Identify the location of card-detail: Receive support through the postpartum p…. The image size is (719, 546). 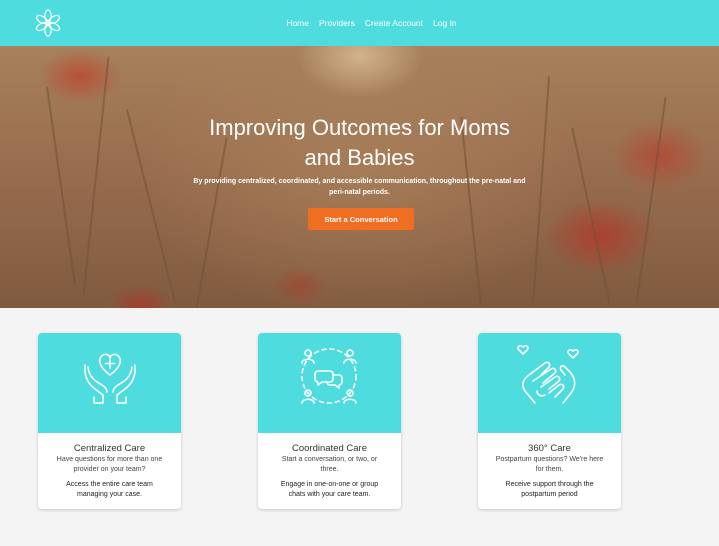
(549, 489).